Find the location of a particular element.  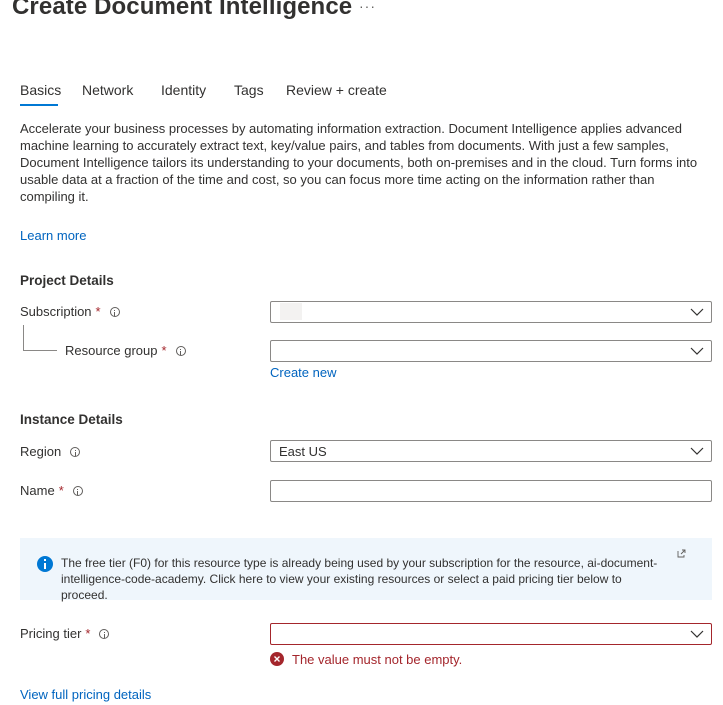

region-value: East US is located at coordinates (303, 451).